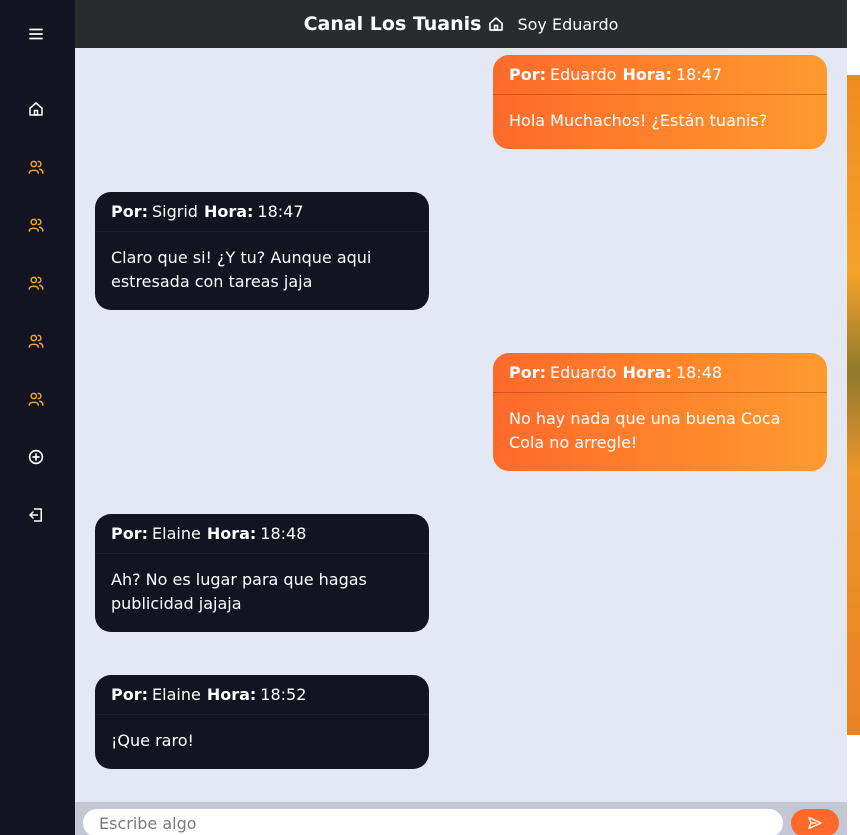 The height and width of the screenshot is (835, 860). What do you see at coordinates (152, 740) in the screenshot?
I see `message-text: ¡Que raro!` at bounding box center [152, 740].